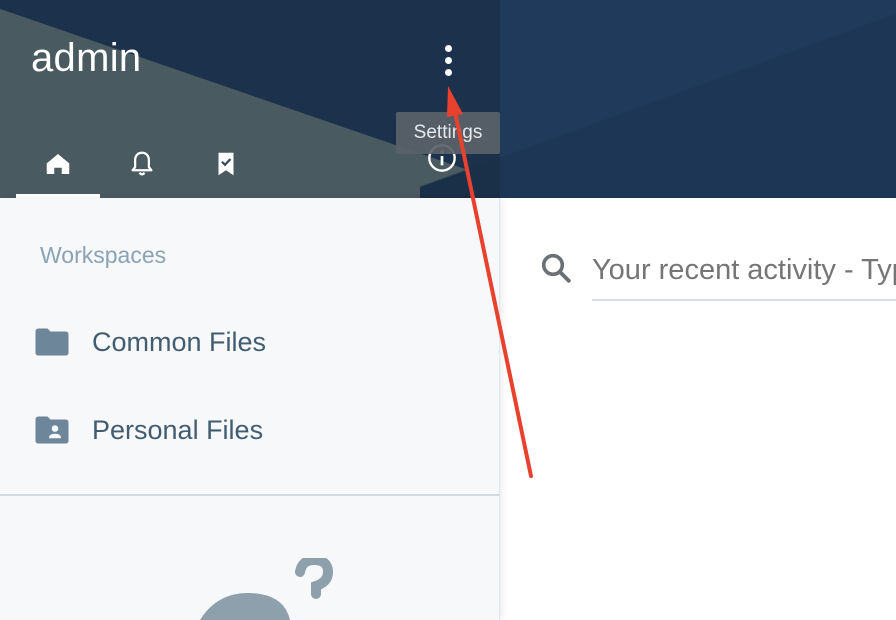 The width and height of the screenshot is (896, 620). I want to click on bell-icon, so click(142, 163).